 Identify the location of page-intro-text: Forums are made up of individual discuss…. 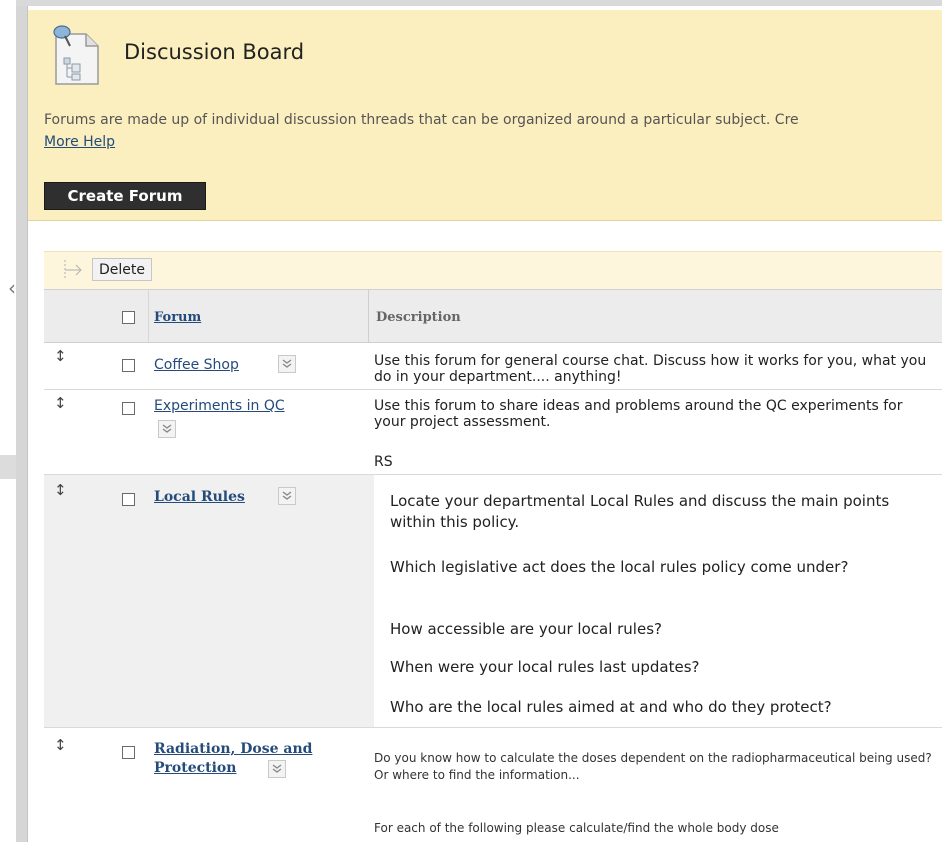
(421, 120).